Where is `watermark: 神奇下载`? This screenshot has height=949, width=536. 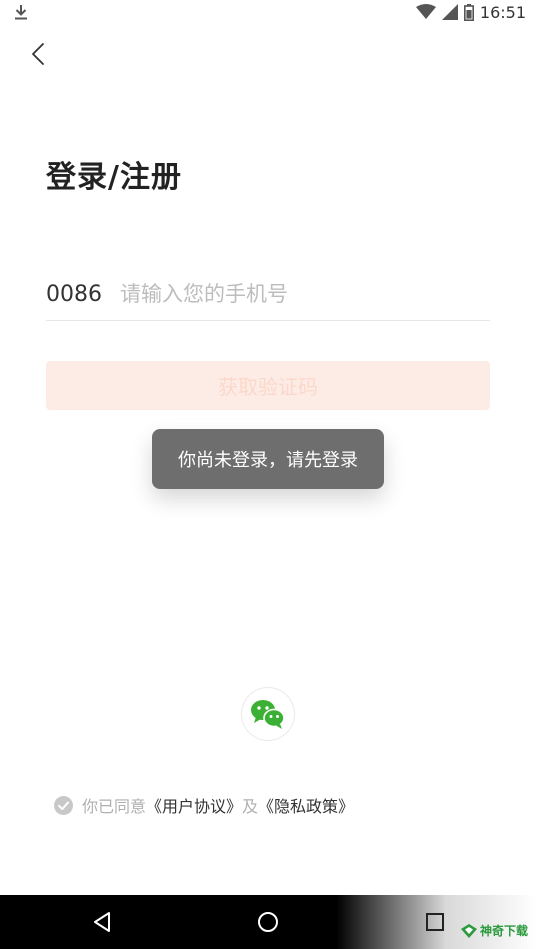 watermark: 神奇下载 is located at coordinates (494, 930).